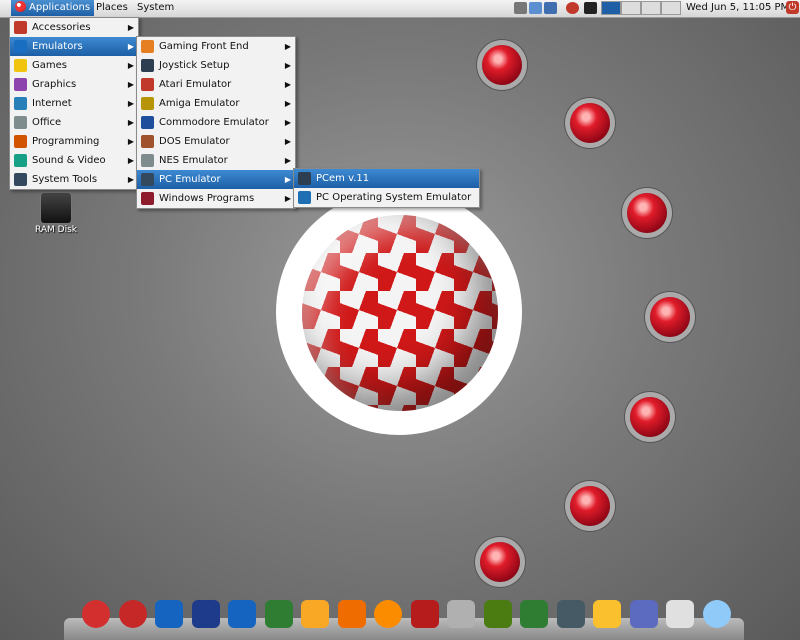 The height and width of the screenshot is (640, 800). I want to click on pc-emulator-submenu: PCem v.11 PC Operating System Emulator, so click(386, 188).